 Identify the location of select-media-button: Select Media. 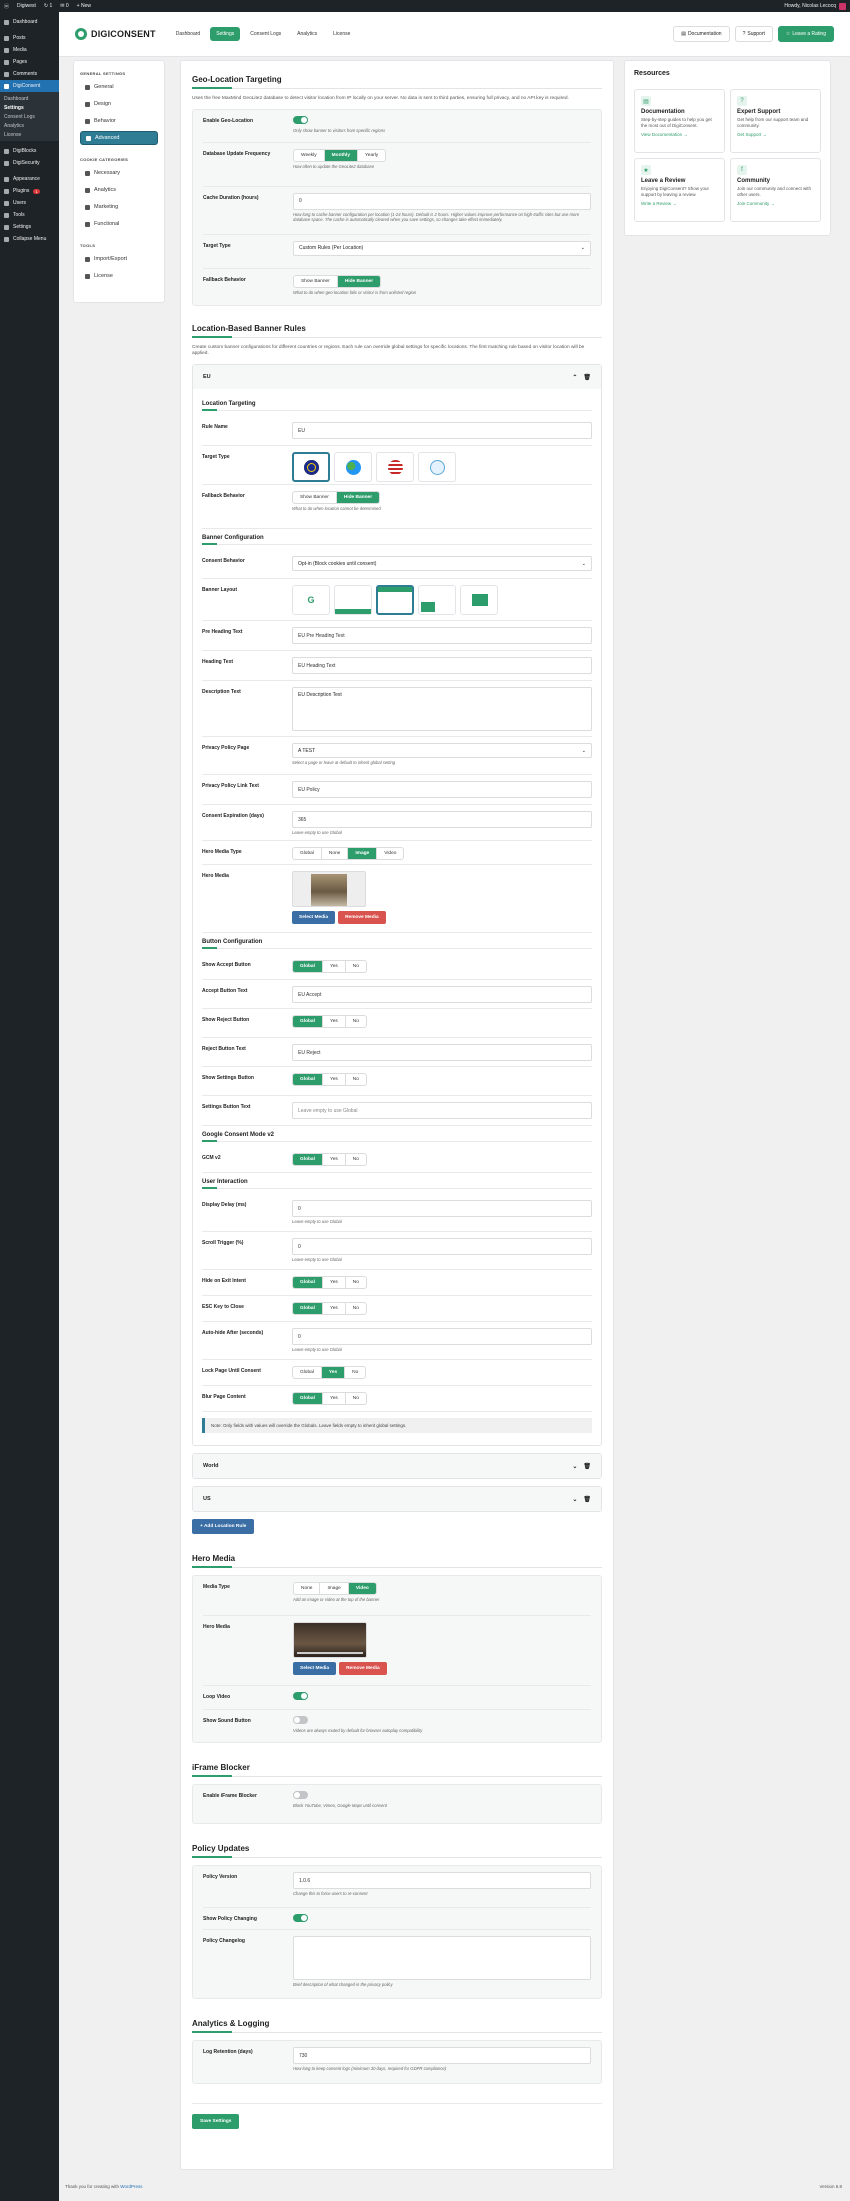
(314, 918).